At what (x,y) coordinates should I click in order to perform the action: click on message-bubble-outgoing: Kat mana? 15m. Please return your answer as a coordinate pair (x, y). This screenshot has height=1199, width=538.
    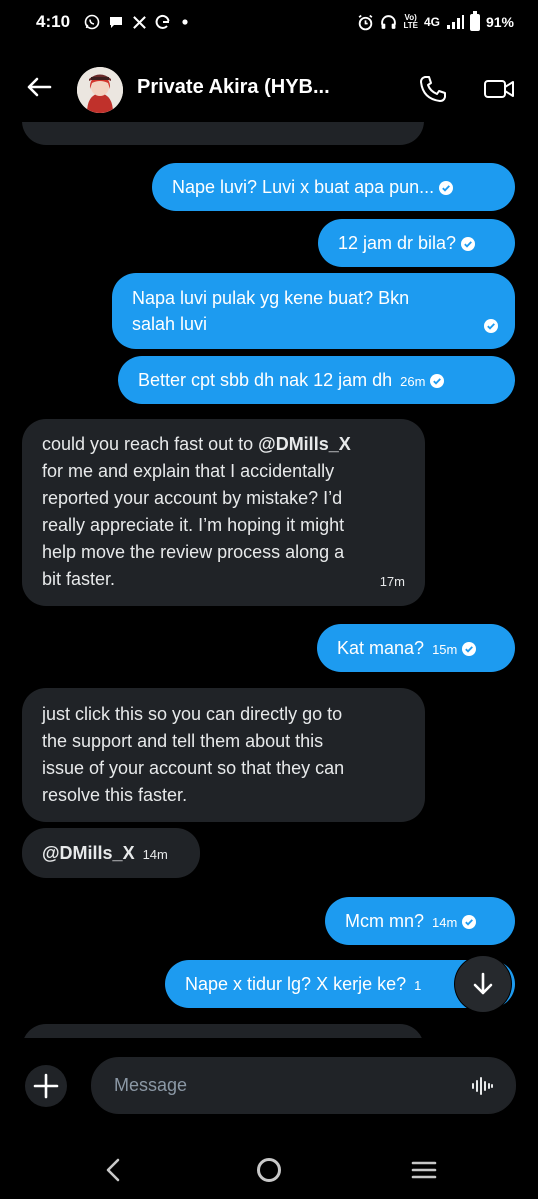
    Looking at the image, I should click on (416, 648).